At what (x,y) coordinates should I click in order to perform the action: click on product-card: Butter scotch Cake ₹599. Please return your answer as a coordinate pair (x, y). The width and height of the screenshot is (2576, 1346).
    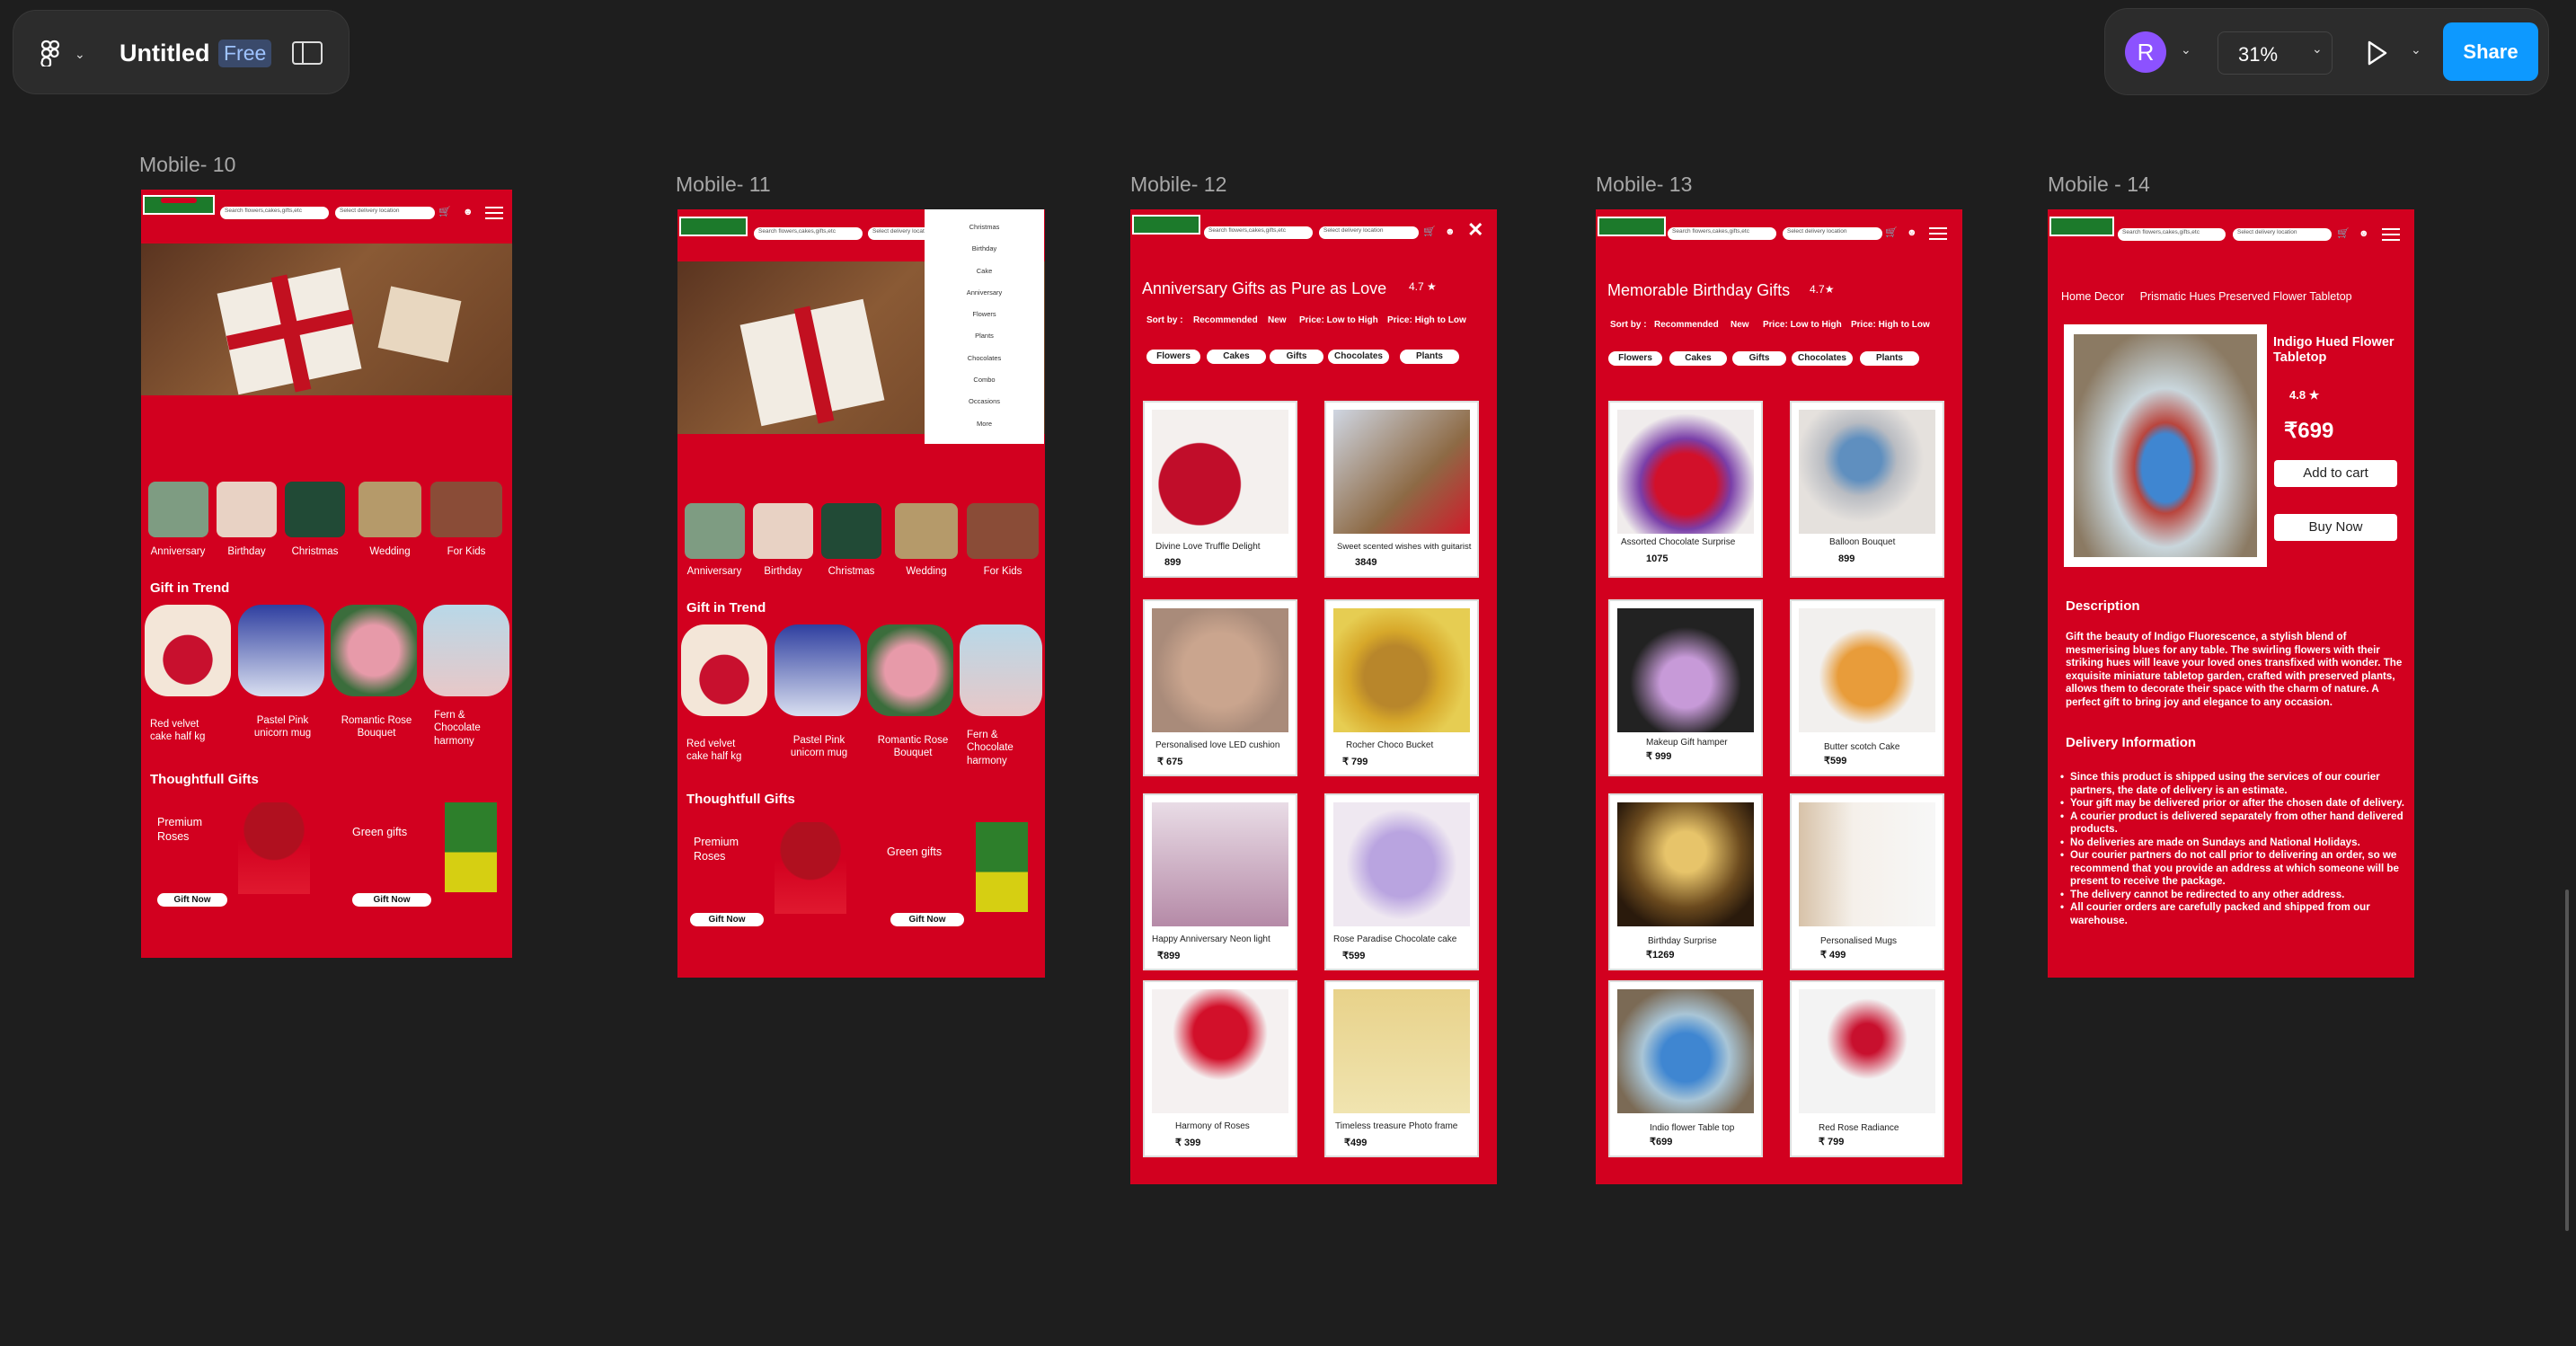
    Looking at the image, I should click on (1867, 687).